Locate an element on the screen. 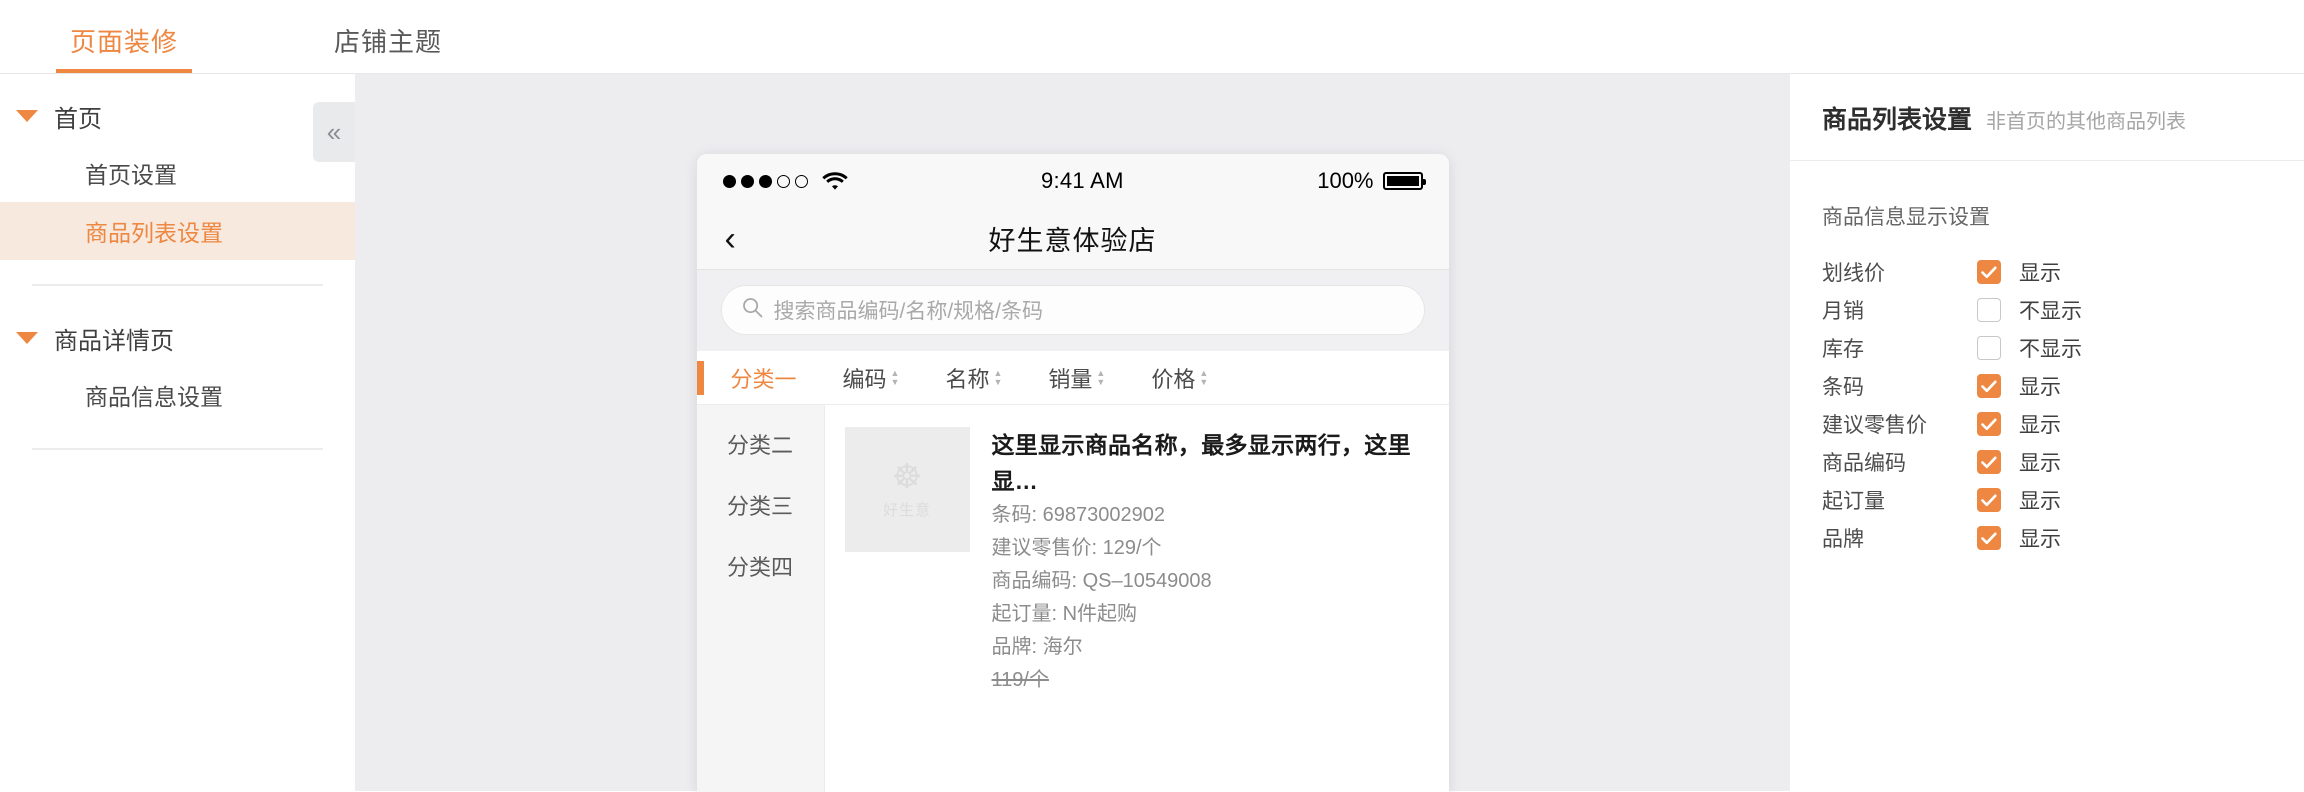 This screenshot has height=792, width=2304. option-label: 库存 is located at coordinates (1843, 349).